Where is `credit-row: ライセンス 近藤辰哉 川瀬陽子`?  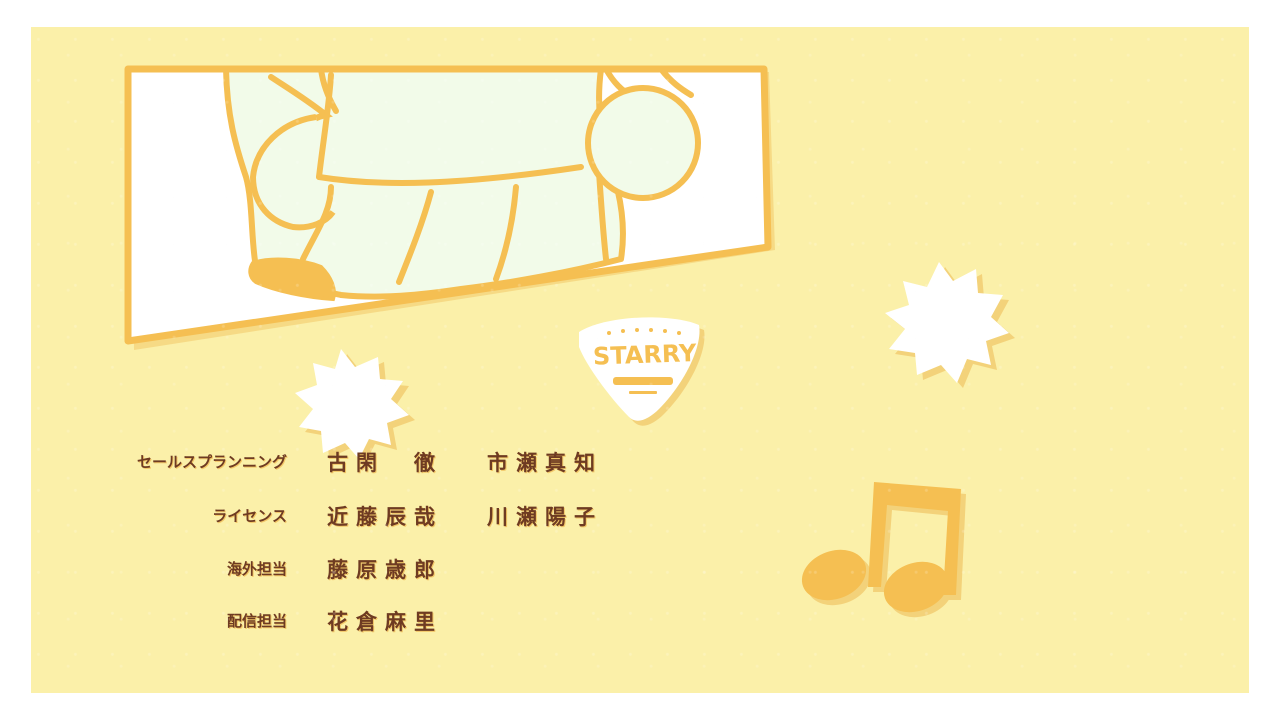 credit-row: ライセンス 近藤辰哉 川瀬陽子 is located at coordinates (640, 516).